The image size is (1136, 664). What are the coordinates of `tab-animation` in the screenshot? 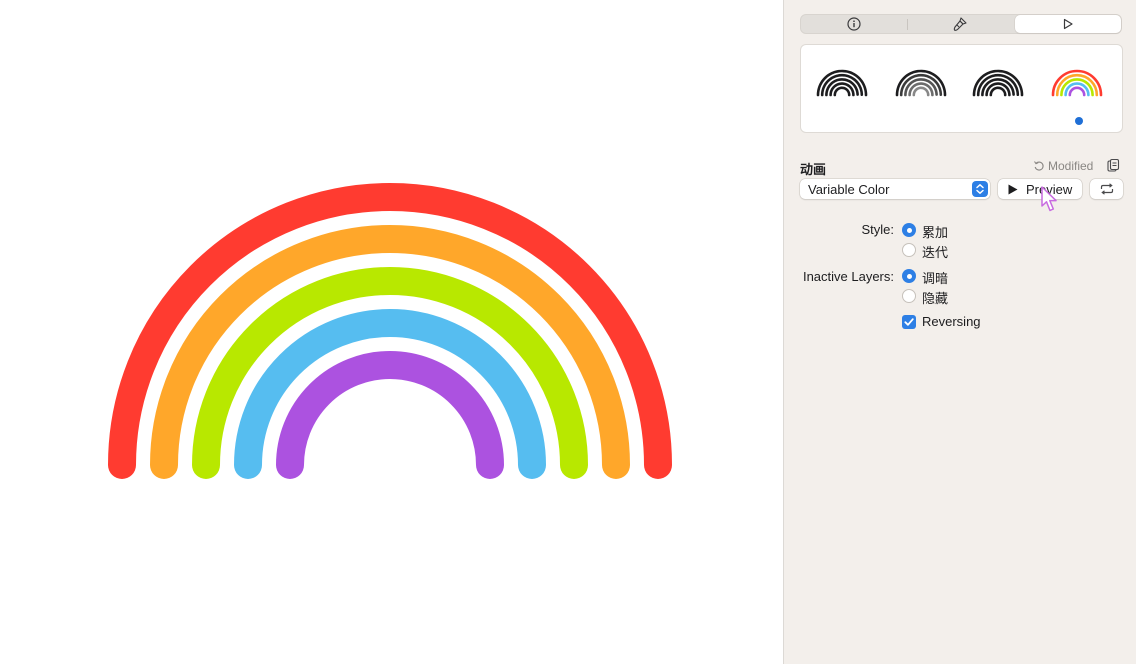 It's located at (1068, 24).